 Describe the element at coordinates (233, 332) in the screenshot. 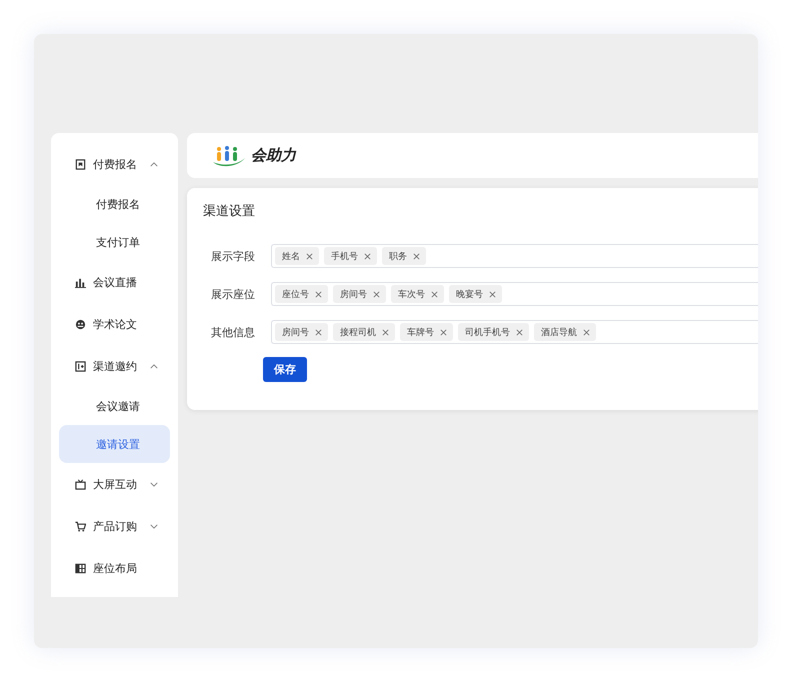

I see `field-label: 其他信息` at that location.